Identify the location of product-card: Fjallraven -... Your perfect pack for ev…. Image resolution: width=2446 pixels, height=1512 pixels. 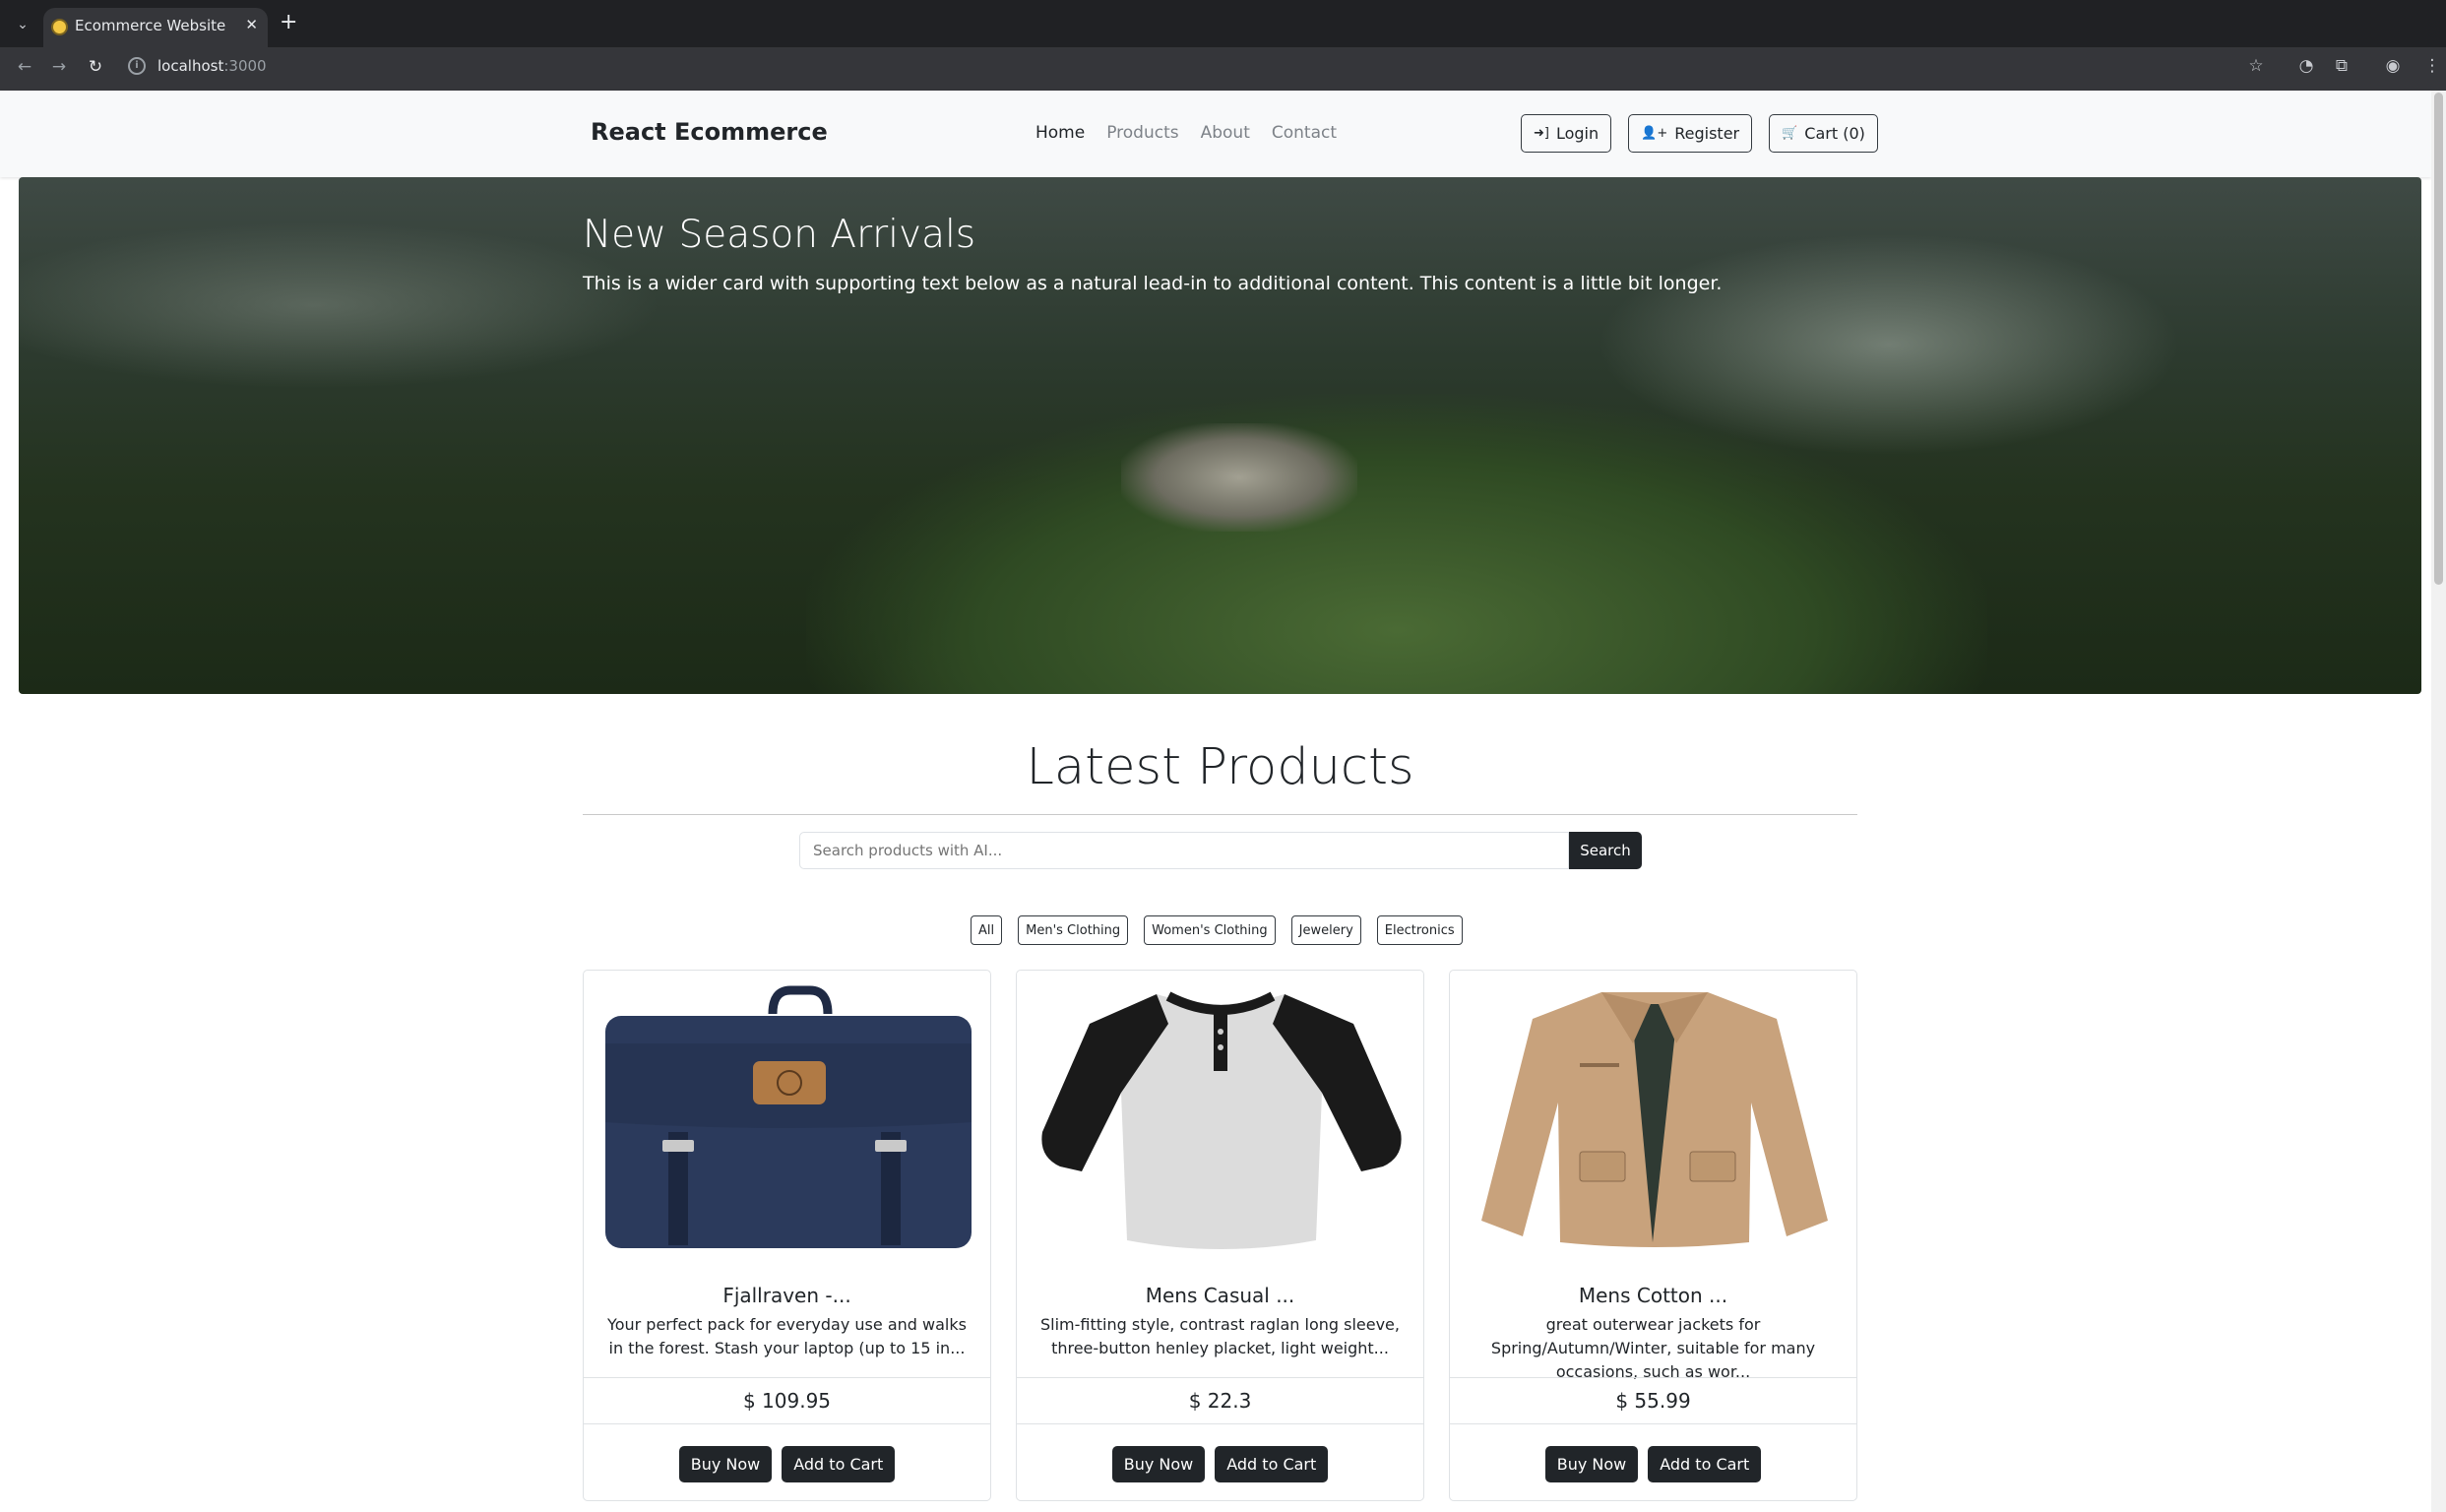
(787, 1235).